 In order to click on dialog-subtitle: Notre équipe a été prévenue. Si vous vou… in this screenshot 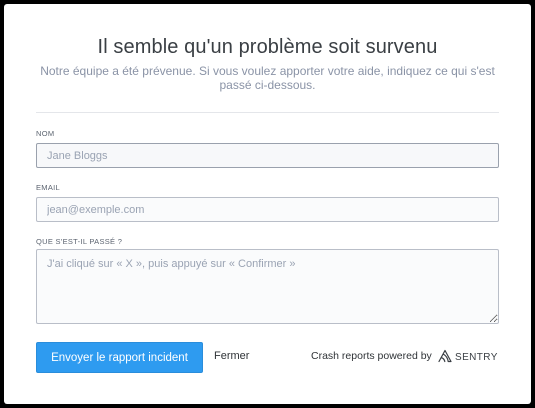, I will do `click(267, 78)`.